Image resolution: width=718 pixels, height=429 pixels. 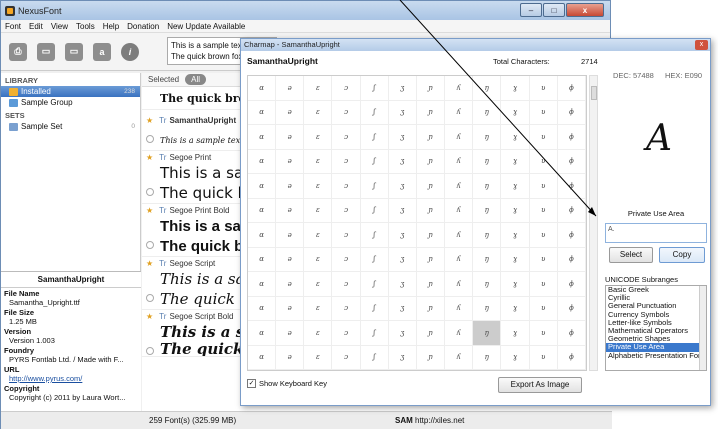 I want to click on minimize-button: –, so click(x=531, y=10).